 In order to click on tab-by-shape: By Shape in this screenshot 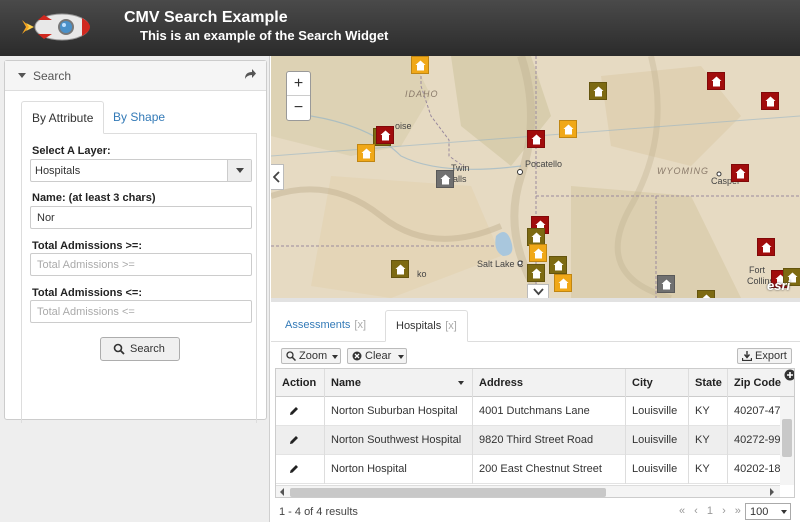, I will do `click(139, 117)`.